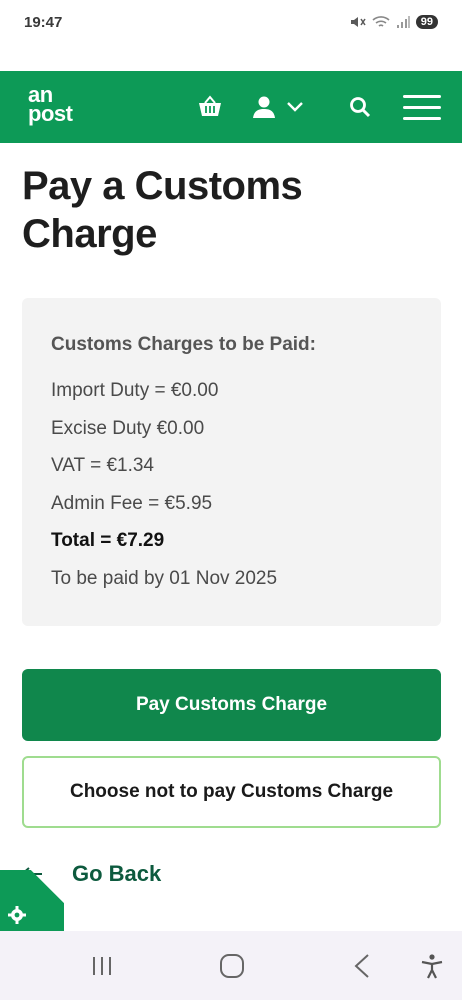 The height and width of the screenshot is (1000, 462). What do you see at coordinates (231, 792) in the screenshot?
I see `decline-customs-charge-button: Choose not to pay Customs Charge` at bounding box center [231, 792].